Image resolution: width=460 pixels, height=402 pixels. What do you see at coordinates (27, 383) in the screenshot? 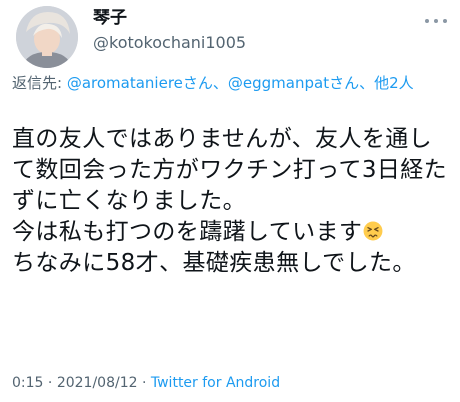
I see `tweet-time: 0:15` at bounding box center [27, 383].